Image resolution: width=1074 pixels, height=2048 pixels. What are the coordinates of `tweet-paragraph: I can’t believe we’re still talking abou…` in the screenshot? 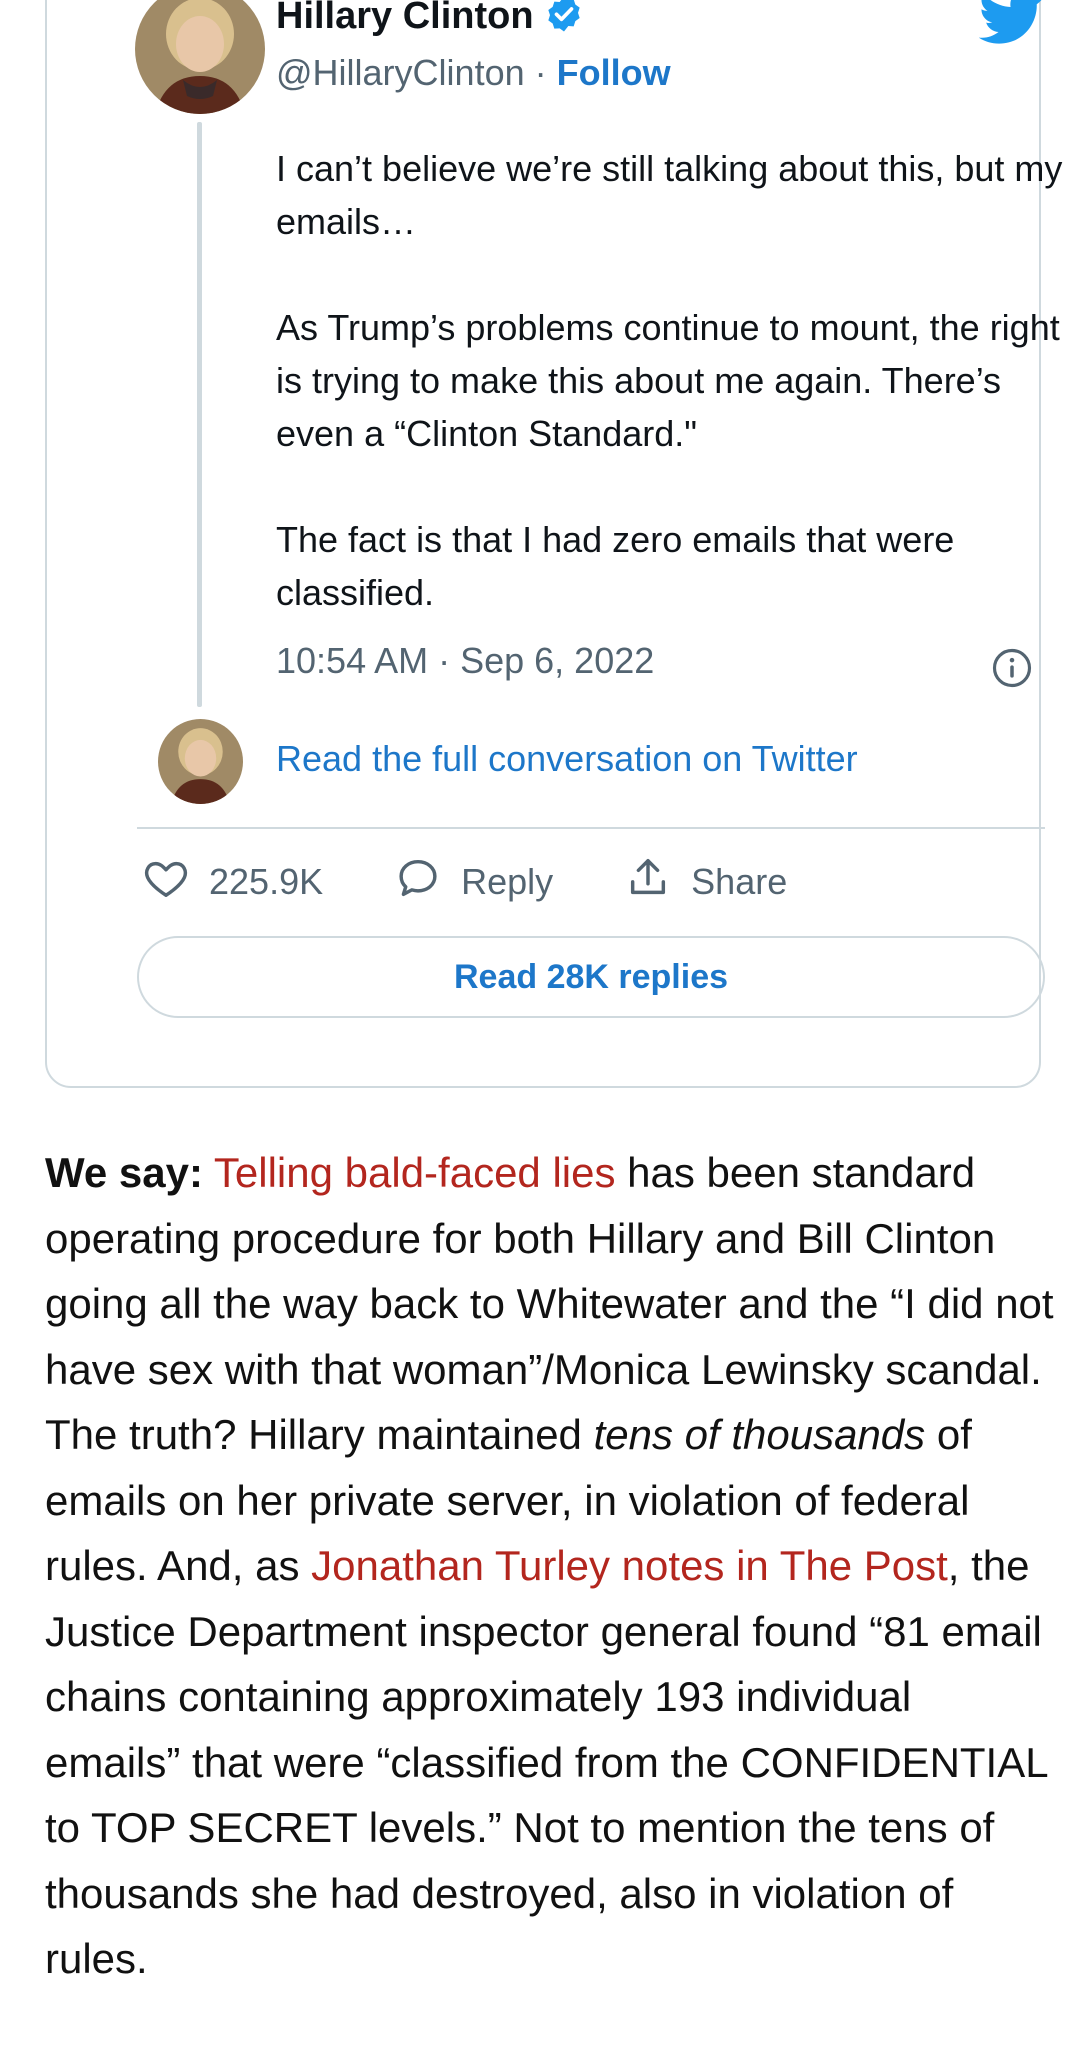 It's located at (669, 195).